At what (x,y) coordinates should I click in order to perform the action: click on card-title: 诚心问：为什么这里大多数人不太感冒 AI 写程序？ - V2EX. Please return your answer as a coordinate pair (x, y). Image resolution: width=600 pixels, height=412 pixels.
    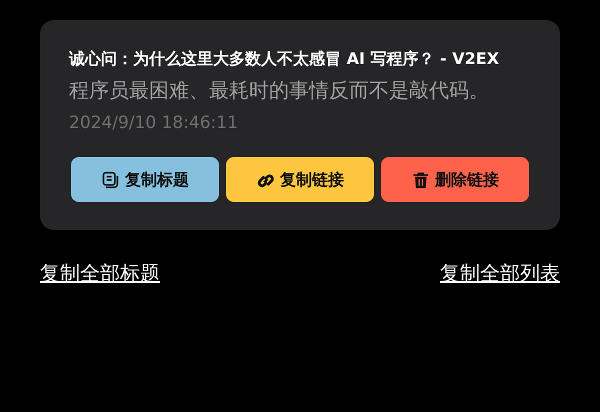
    Looking at the image, I should click on (284, 59).